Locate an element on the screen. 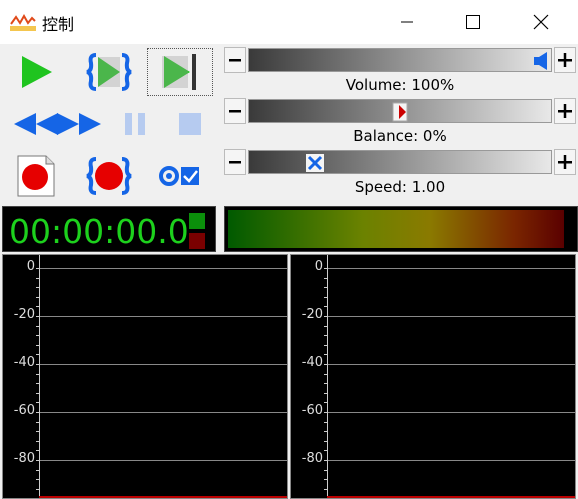 The height and width of the screenshot is (499, 578). speed-track is located at coordinates (400, 162).